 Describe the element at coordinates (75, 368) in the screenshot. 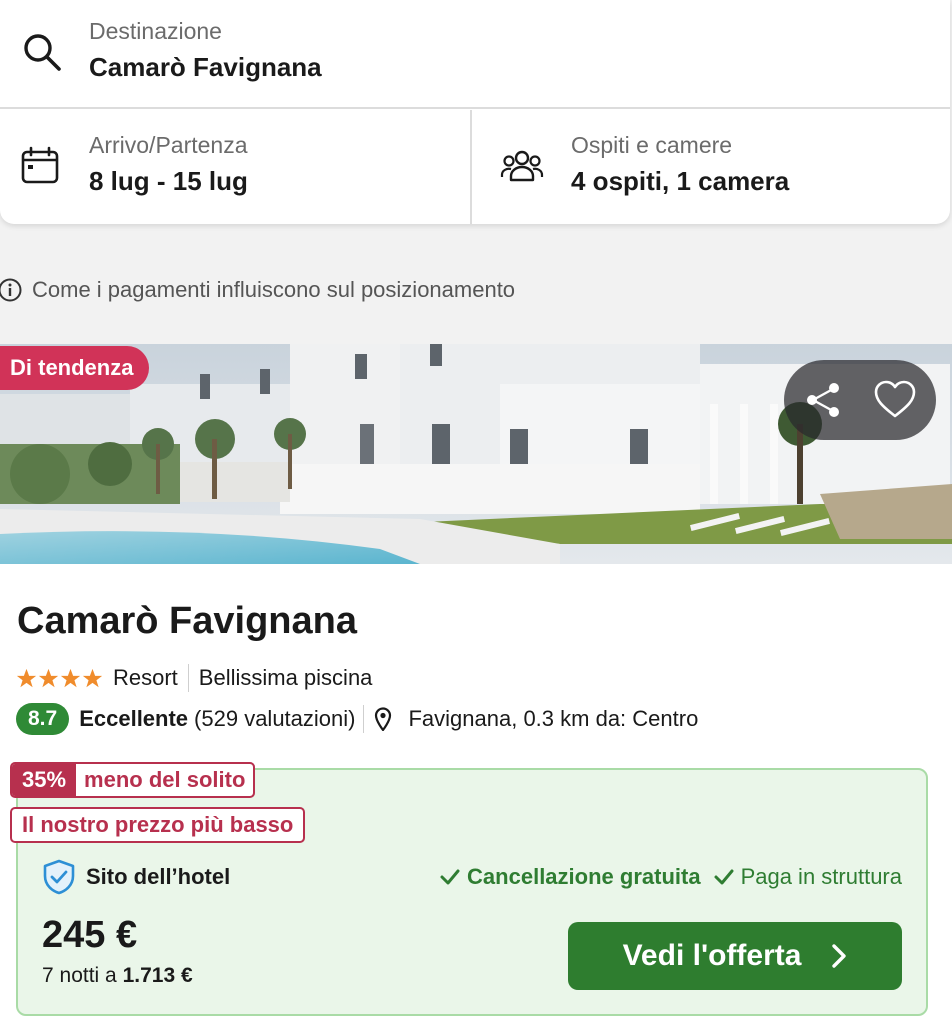

I see `trending-badge: Di tendenza` at that location.